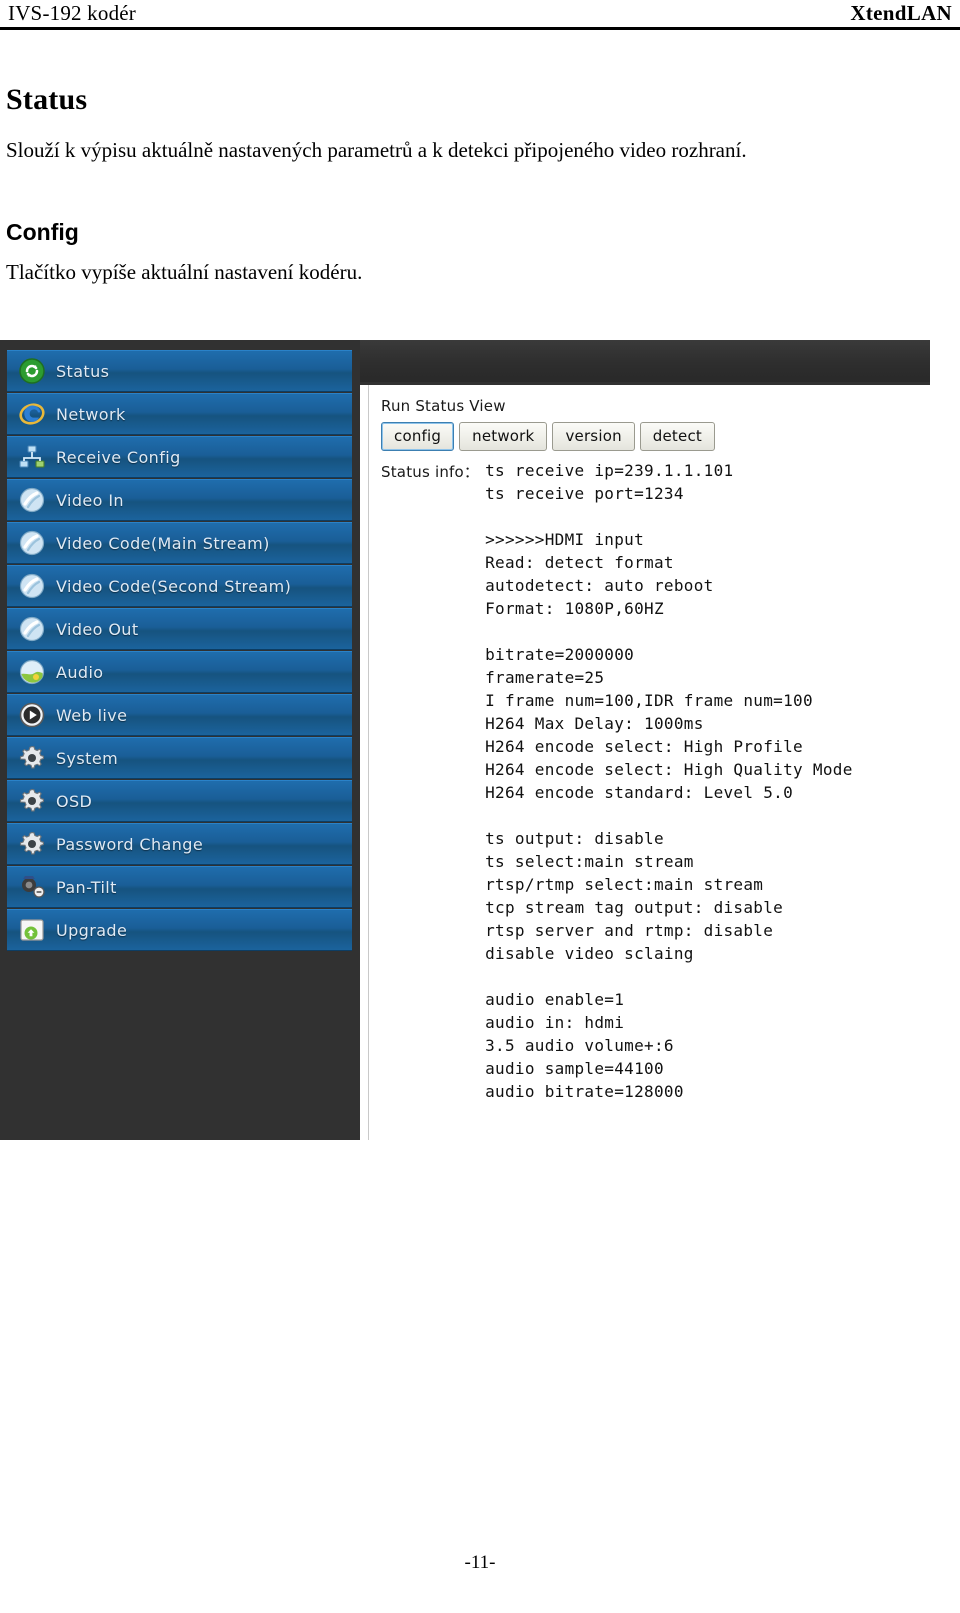 The height and width of the screenshot is (1613, 960). What do you see at coordinates (83, 371) in the screenshot?
I see `sidebar-item-label: Status` at bounding box center [83, 371].